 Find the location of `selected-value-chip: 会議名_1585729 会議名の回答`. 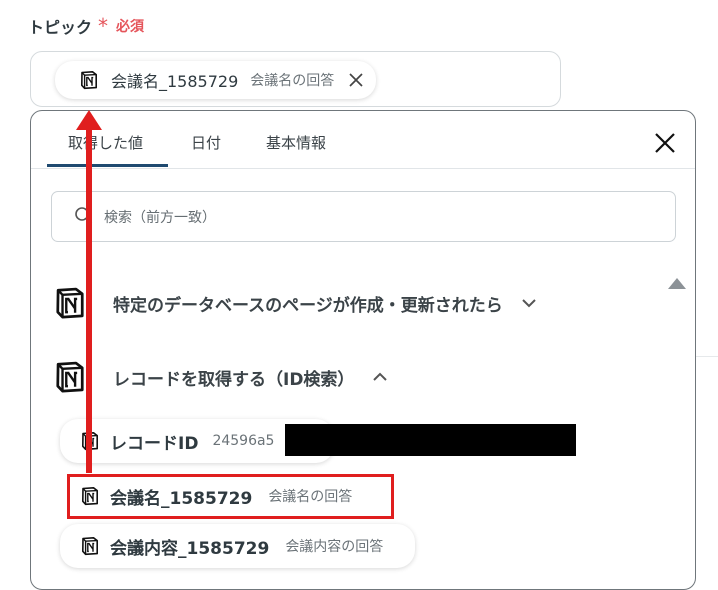

selected-value-chip: 会議名_1585729 会議名の回答 is located at coordinates (216, 80).